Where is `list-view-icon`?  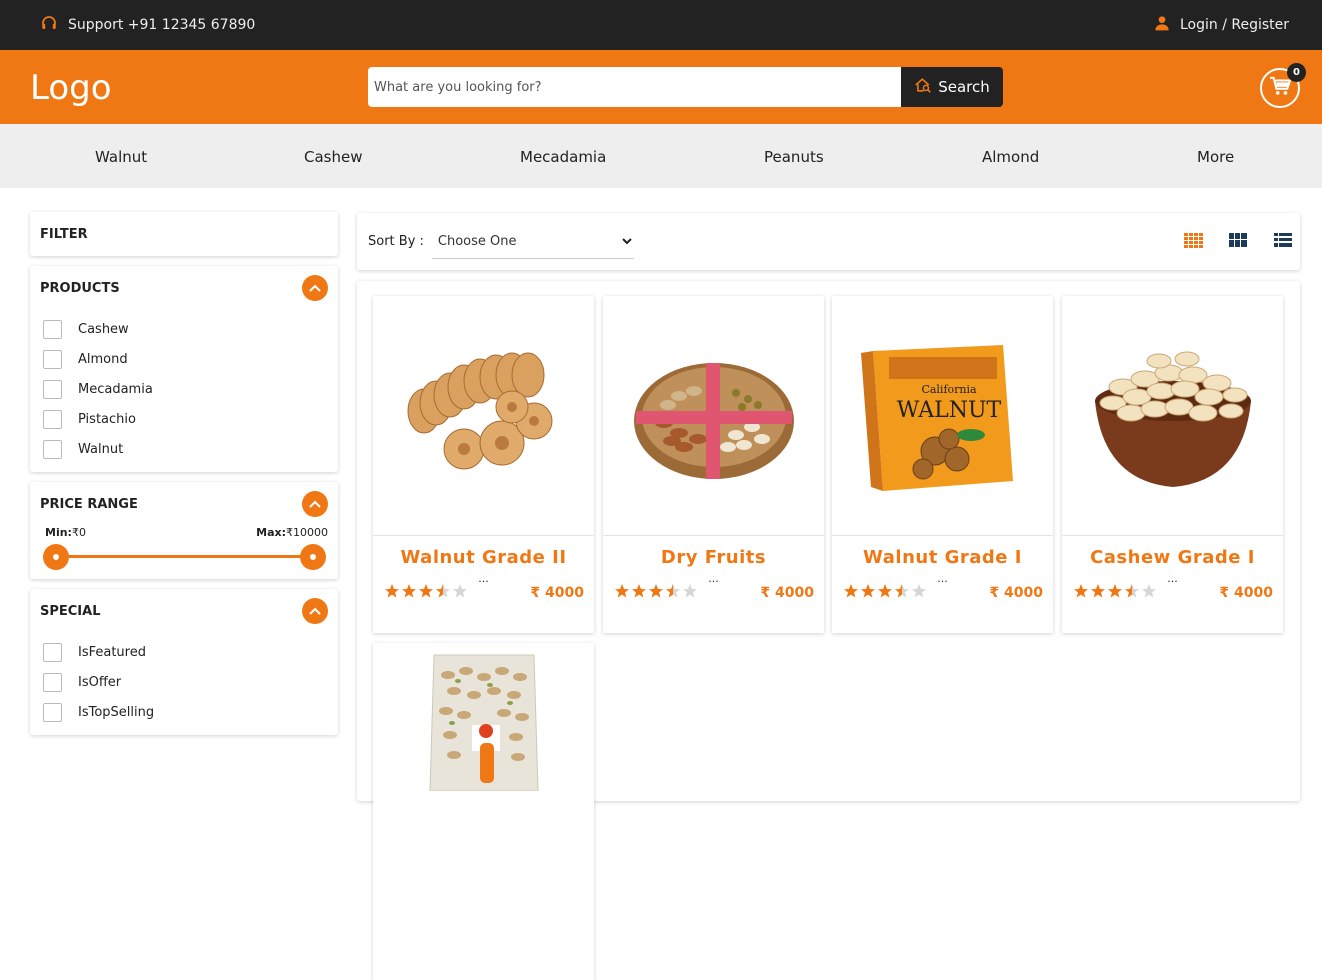
list-view-icon is located at coordinates (1283, 241).